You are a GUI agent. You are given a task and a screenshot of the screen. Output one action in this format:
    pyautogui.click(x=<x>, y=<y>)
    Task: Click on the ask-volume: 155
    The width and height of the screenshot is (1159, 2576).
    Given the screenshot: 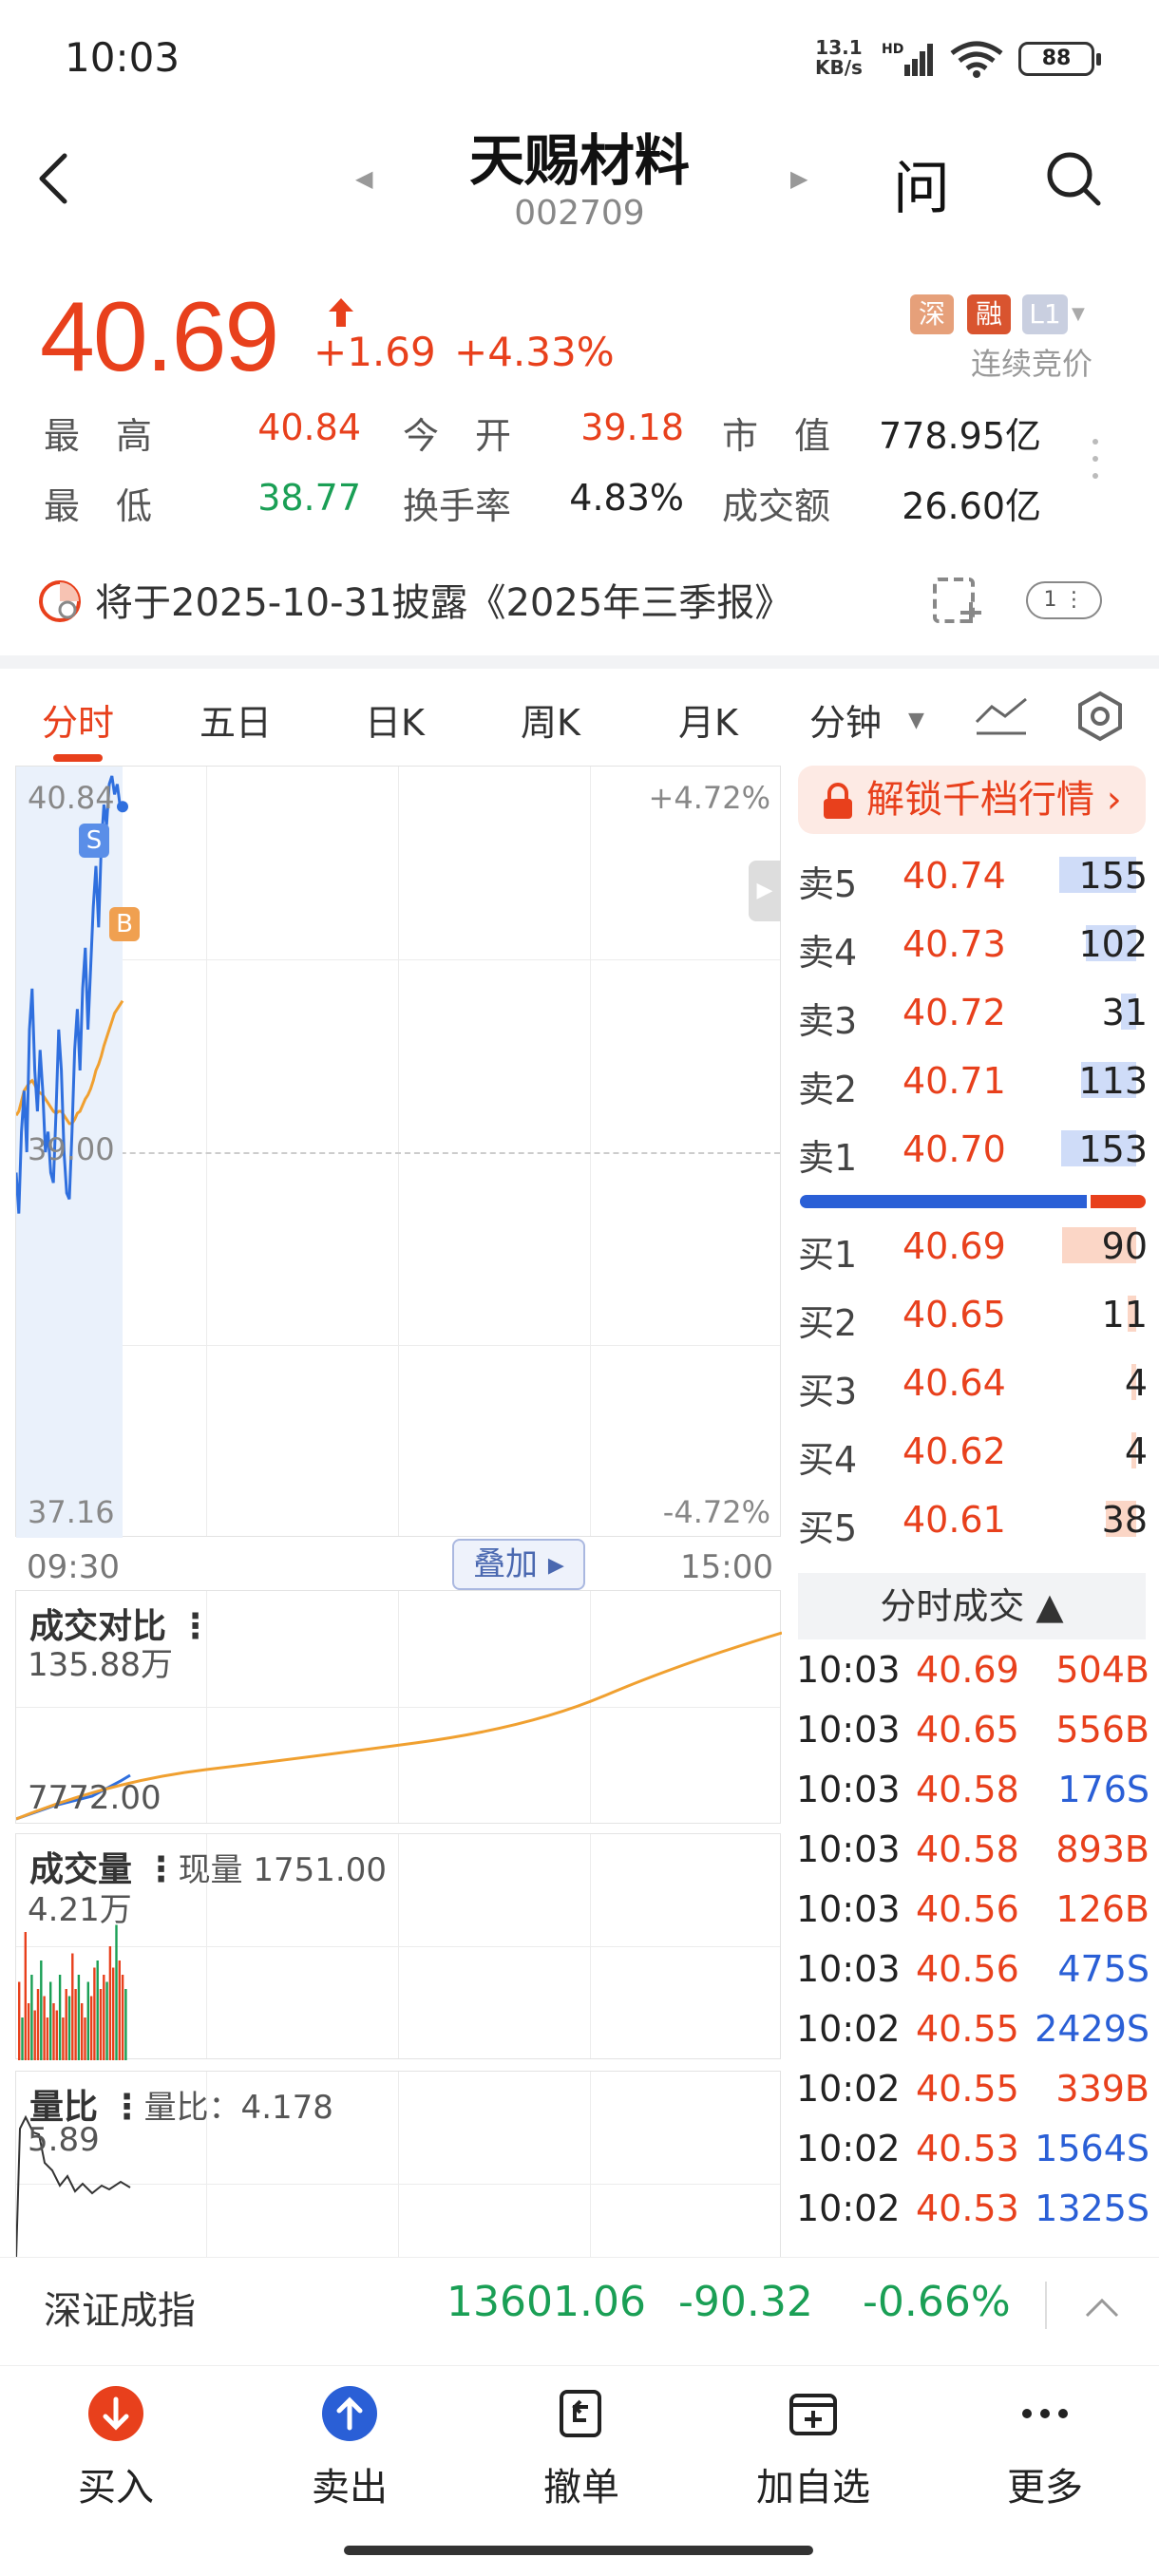 What is the action you would take?
    pyautogui.click(x=1113, y=876)
    